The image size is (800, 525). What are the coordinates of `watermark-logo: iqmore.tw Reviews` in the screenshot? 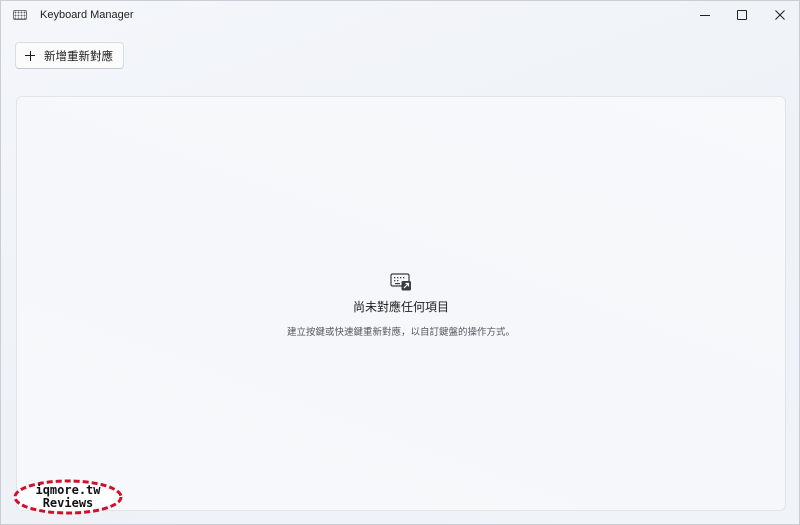 It's located at (68, 497).